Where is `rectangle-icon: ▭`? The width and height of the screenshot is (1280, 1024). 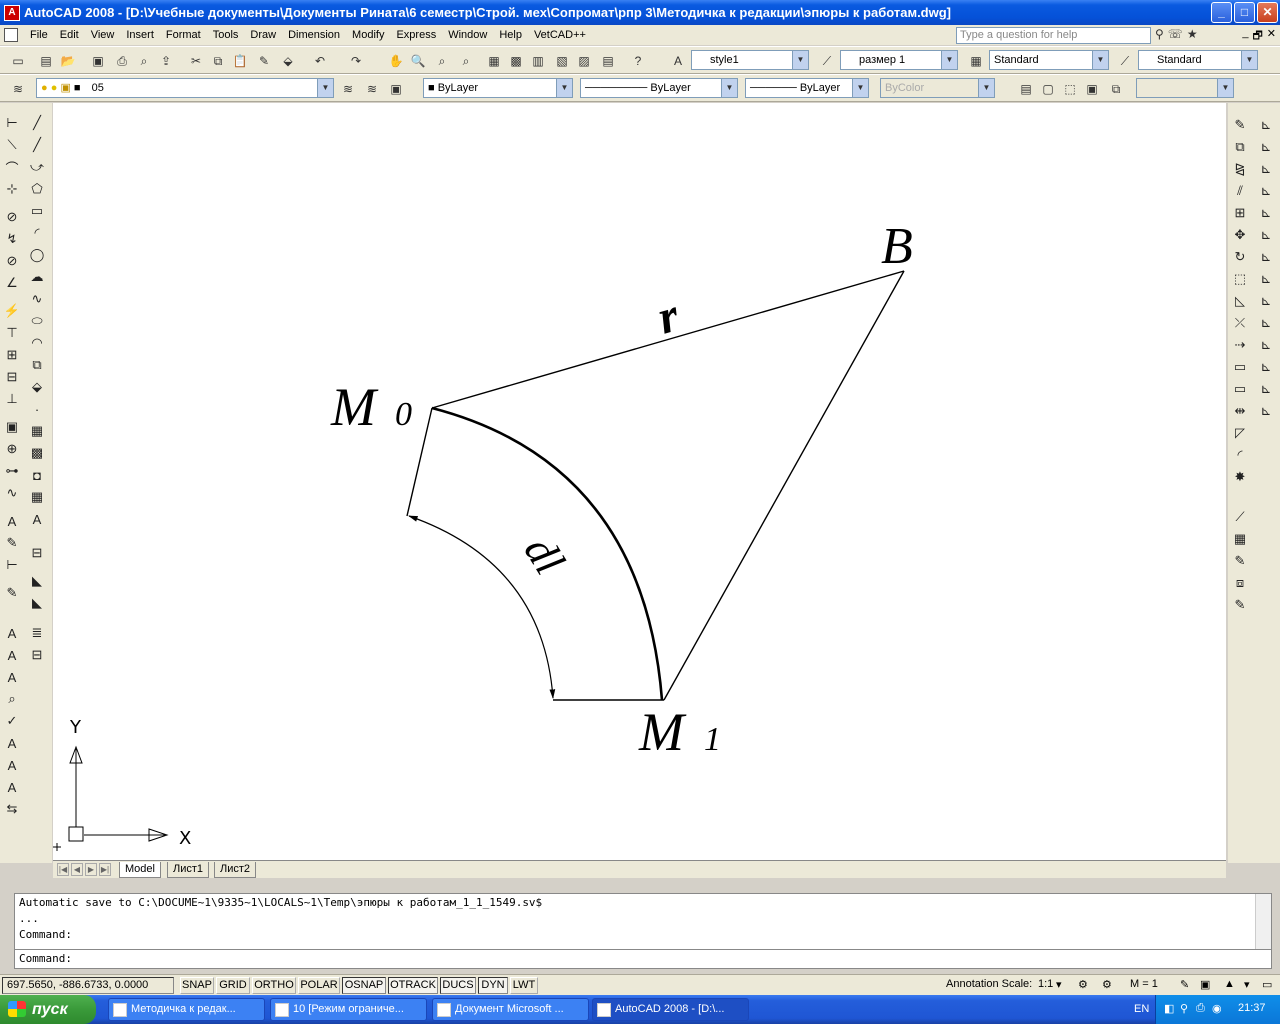
rectangle-icon: ▭ is located at coordinates (37, 211).